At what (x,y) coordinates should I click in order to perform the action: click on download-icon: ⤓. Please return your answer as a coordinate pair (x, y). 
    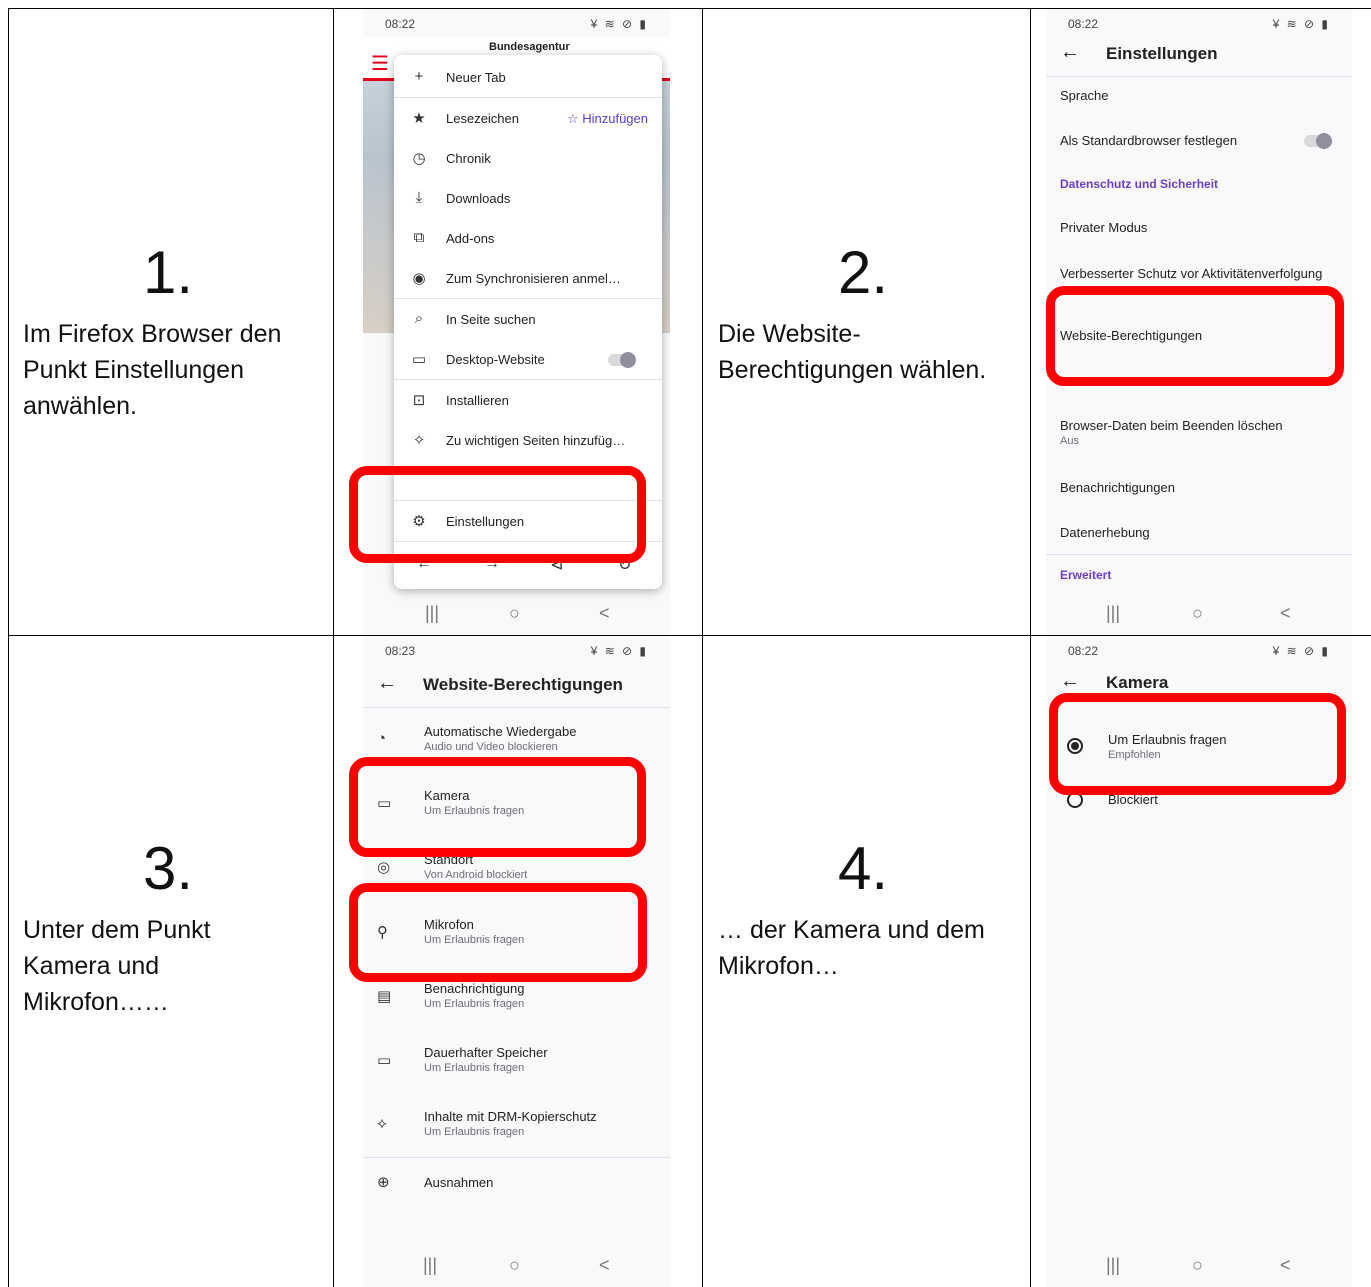
    Looking at the image, I should click on (419, 197).